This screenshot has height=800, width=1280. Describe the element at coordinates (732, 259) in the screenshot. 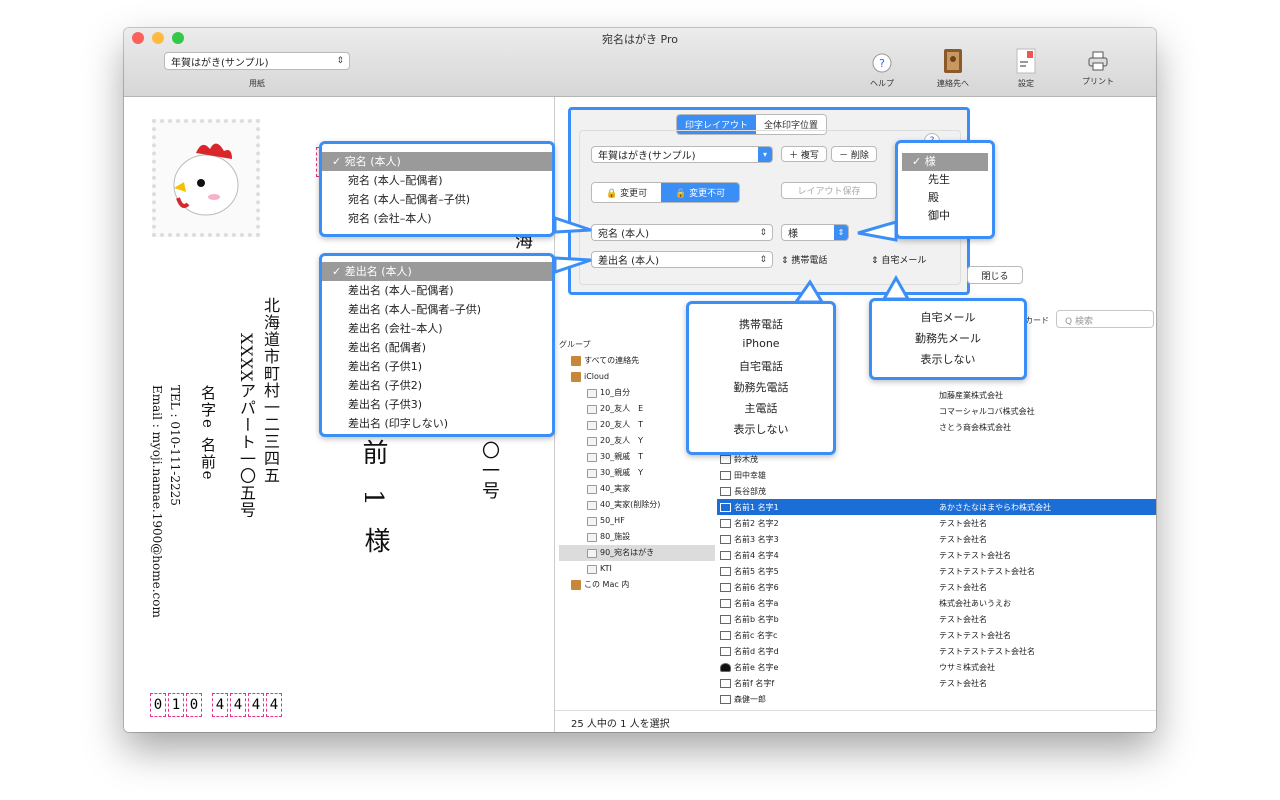

I see `callout-pointers` at that location.